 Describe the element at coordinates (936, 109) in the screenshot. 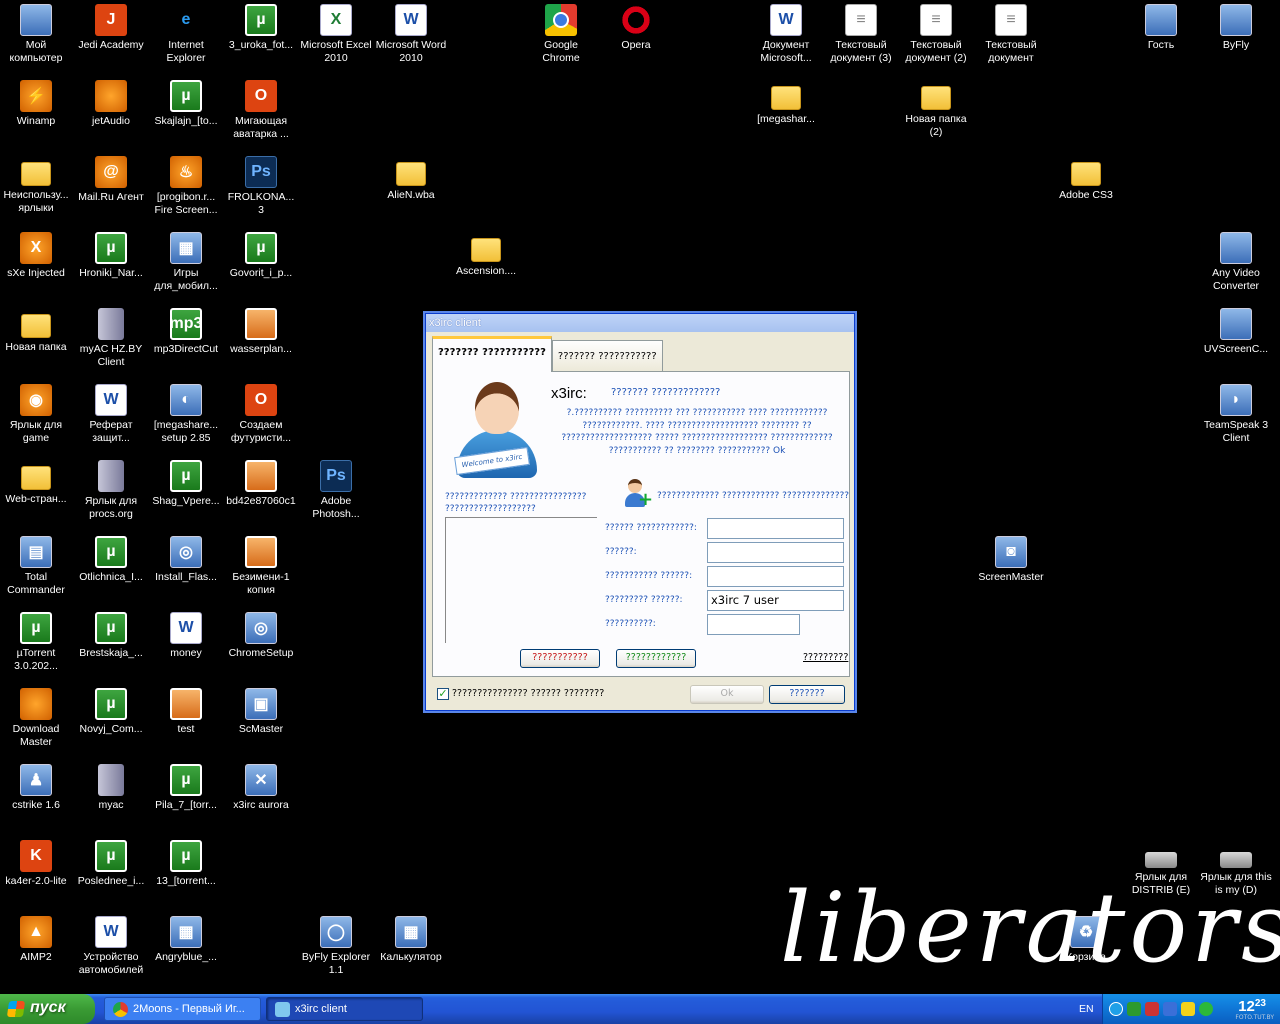

I see `desktop-icon: Новая папка (2)` at that location.